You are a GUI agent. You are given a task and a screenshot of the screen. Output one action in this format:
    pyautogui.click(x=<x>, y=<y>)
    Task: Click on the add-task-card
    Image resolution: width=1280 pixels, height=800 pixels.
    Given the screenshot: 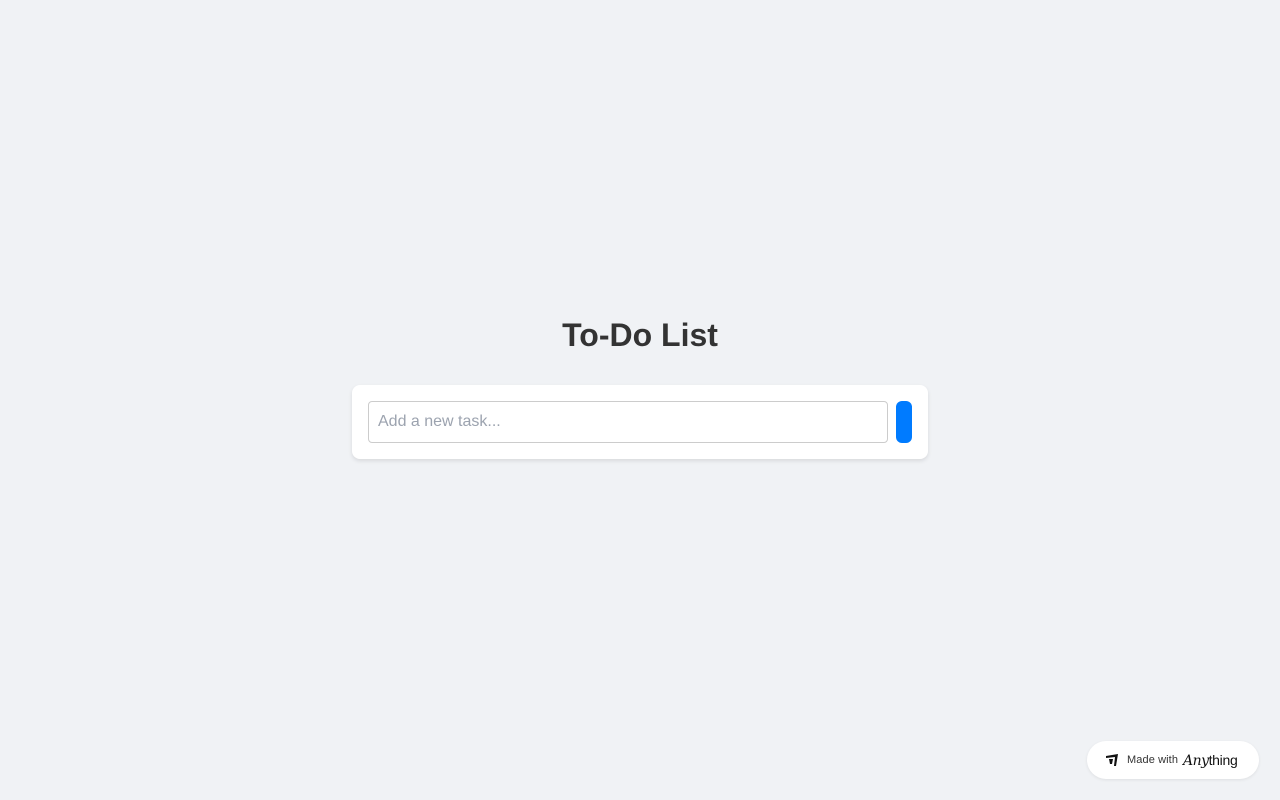 What is the action you would take?
    pyautogui.click(x=640, y=422)
    